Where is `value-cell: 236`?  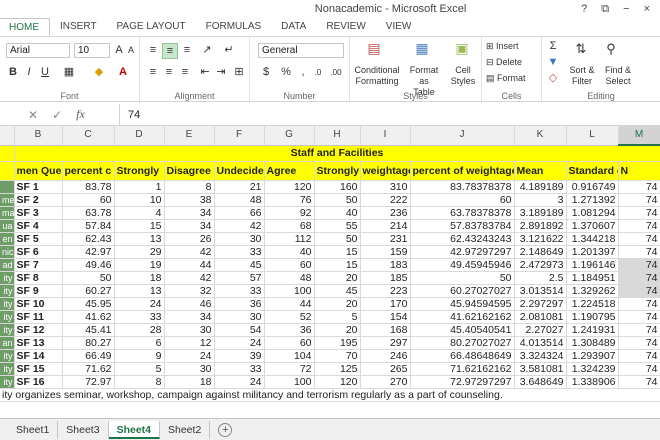
value-cell: 236 is located at coordinates (385, 213).